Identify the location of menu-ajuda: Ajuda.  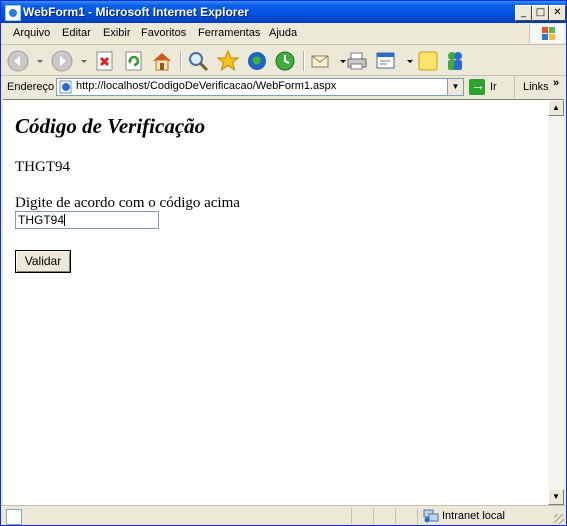
(283, 33).